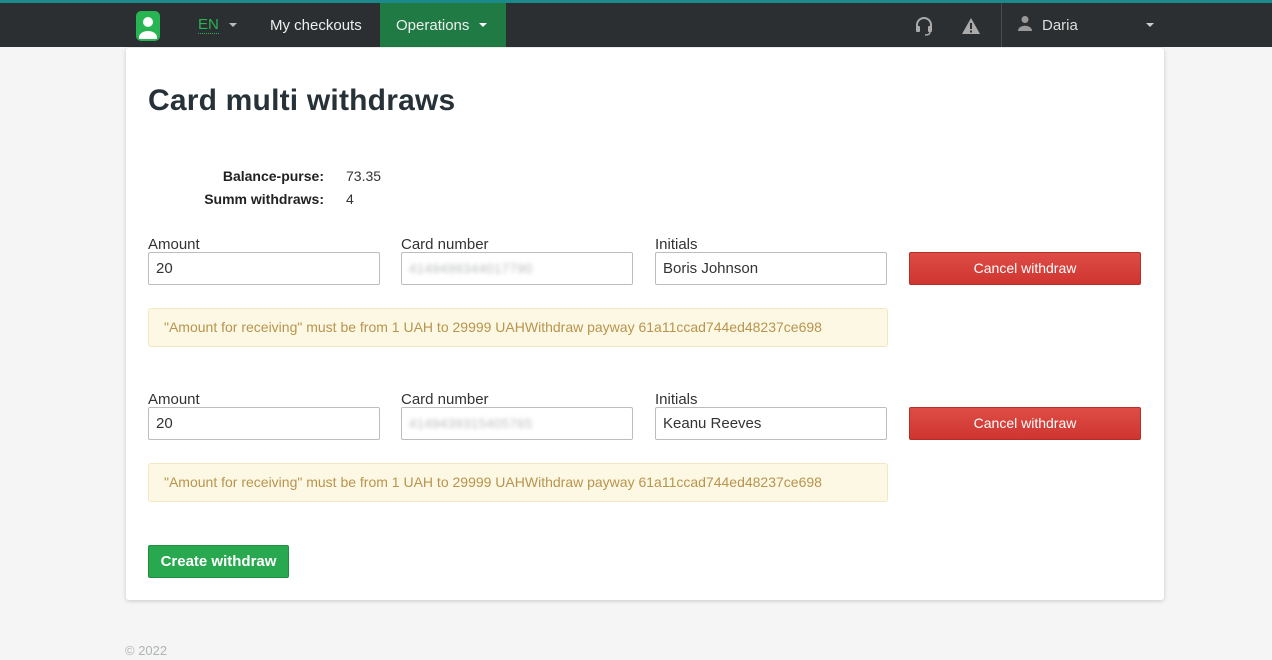 The image size is (1272, 660). What do you see at coordinates (1060, 25) in the screenshot?
I see `user-name: Daria` at bounding box center [1060, 25].